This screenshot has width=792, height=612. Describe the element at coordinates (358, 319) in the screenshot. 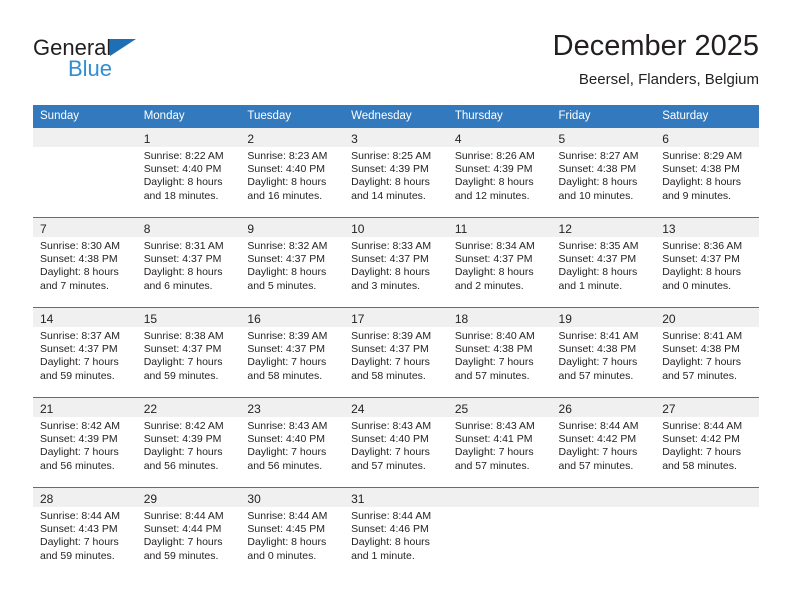

I see `day-number: 17` at that location.